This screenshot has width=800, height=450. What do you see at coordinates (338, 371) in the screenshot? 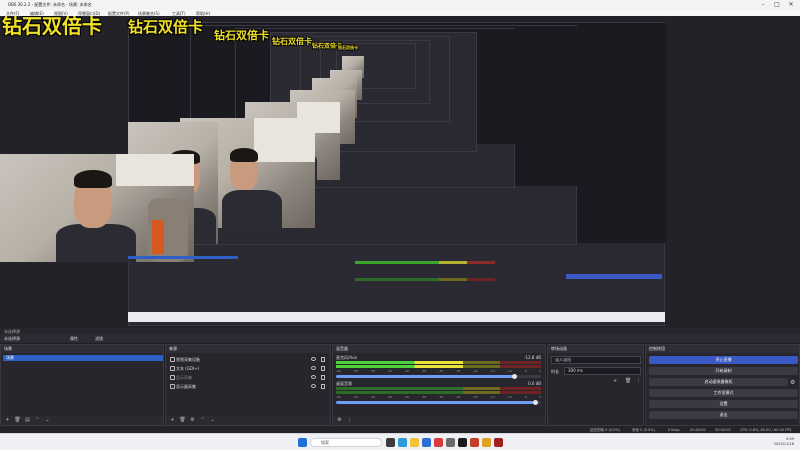
I see `meter-tick-label: -60` at bounding box center [338, 371].